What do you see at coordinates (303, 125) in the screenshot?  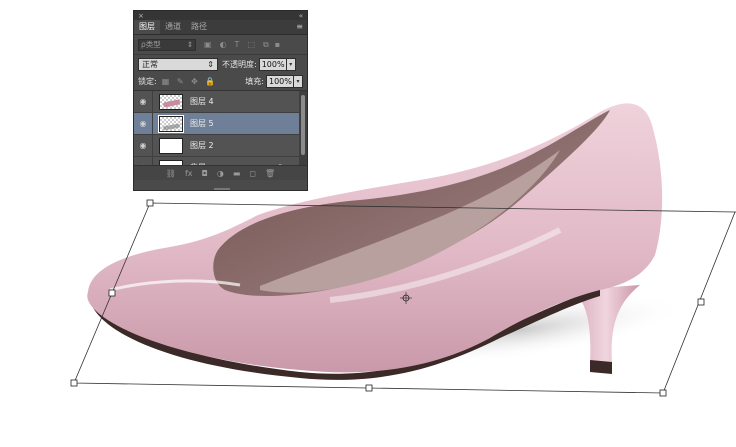 I see `scrollbar-thumb` at bounding box center [303, 125].